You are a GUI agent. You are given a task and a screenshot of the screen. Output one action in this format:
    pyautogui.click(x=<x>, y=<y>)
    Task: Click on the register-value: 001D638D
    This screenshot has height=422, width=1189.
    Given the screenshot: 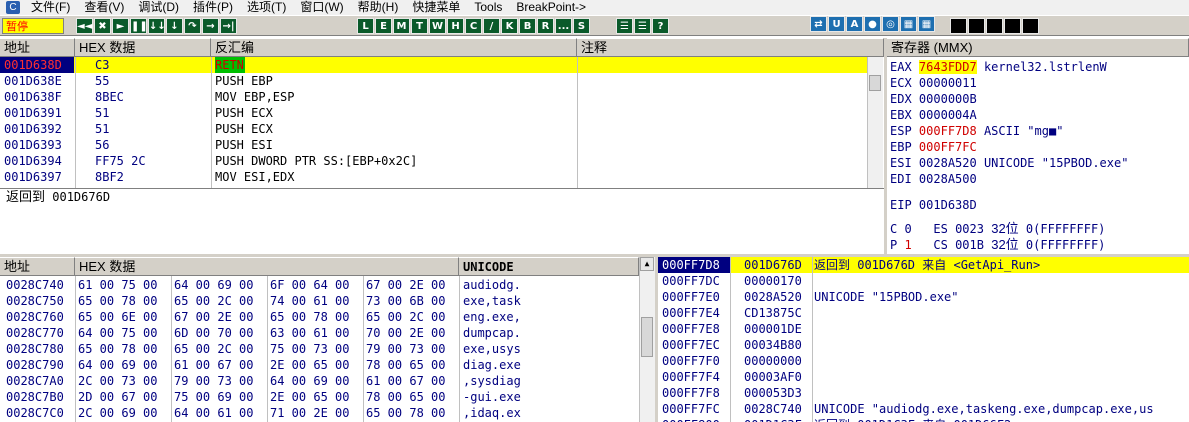 What is the action you would take?
    pyautogui.click(x=948, y=205)
    